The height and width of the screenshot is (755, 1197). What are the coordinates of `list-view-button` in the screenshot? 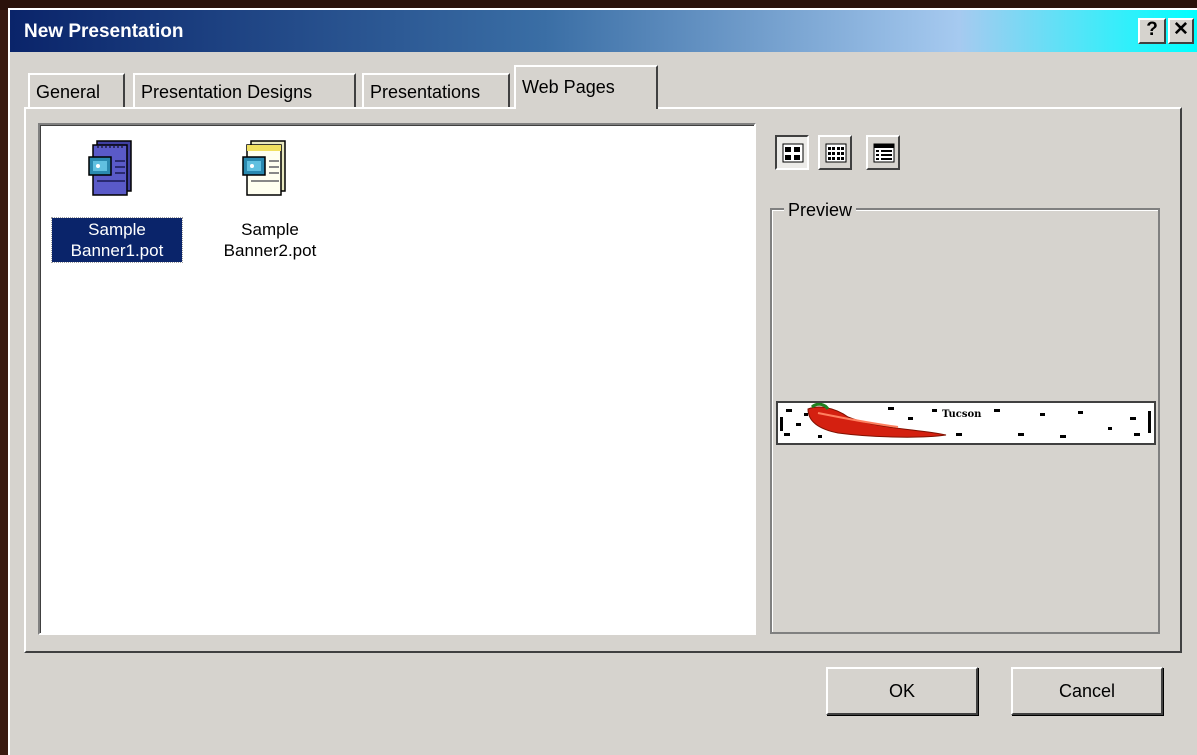 It's located at (835, 152).